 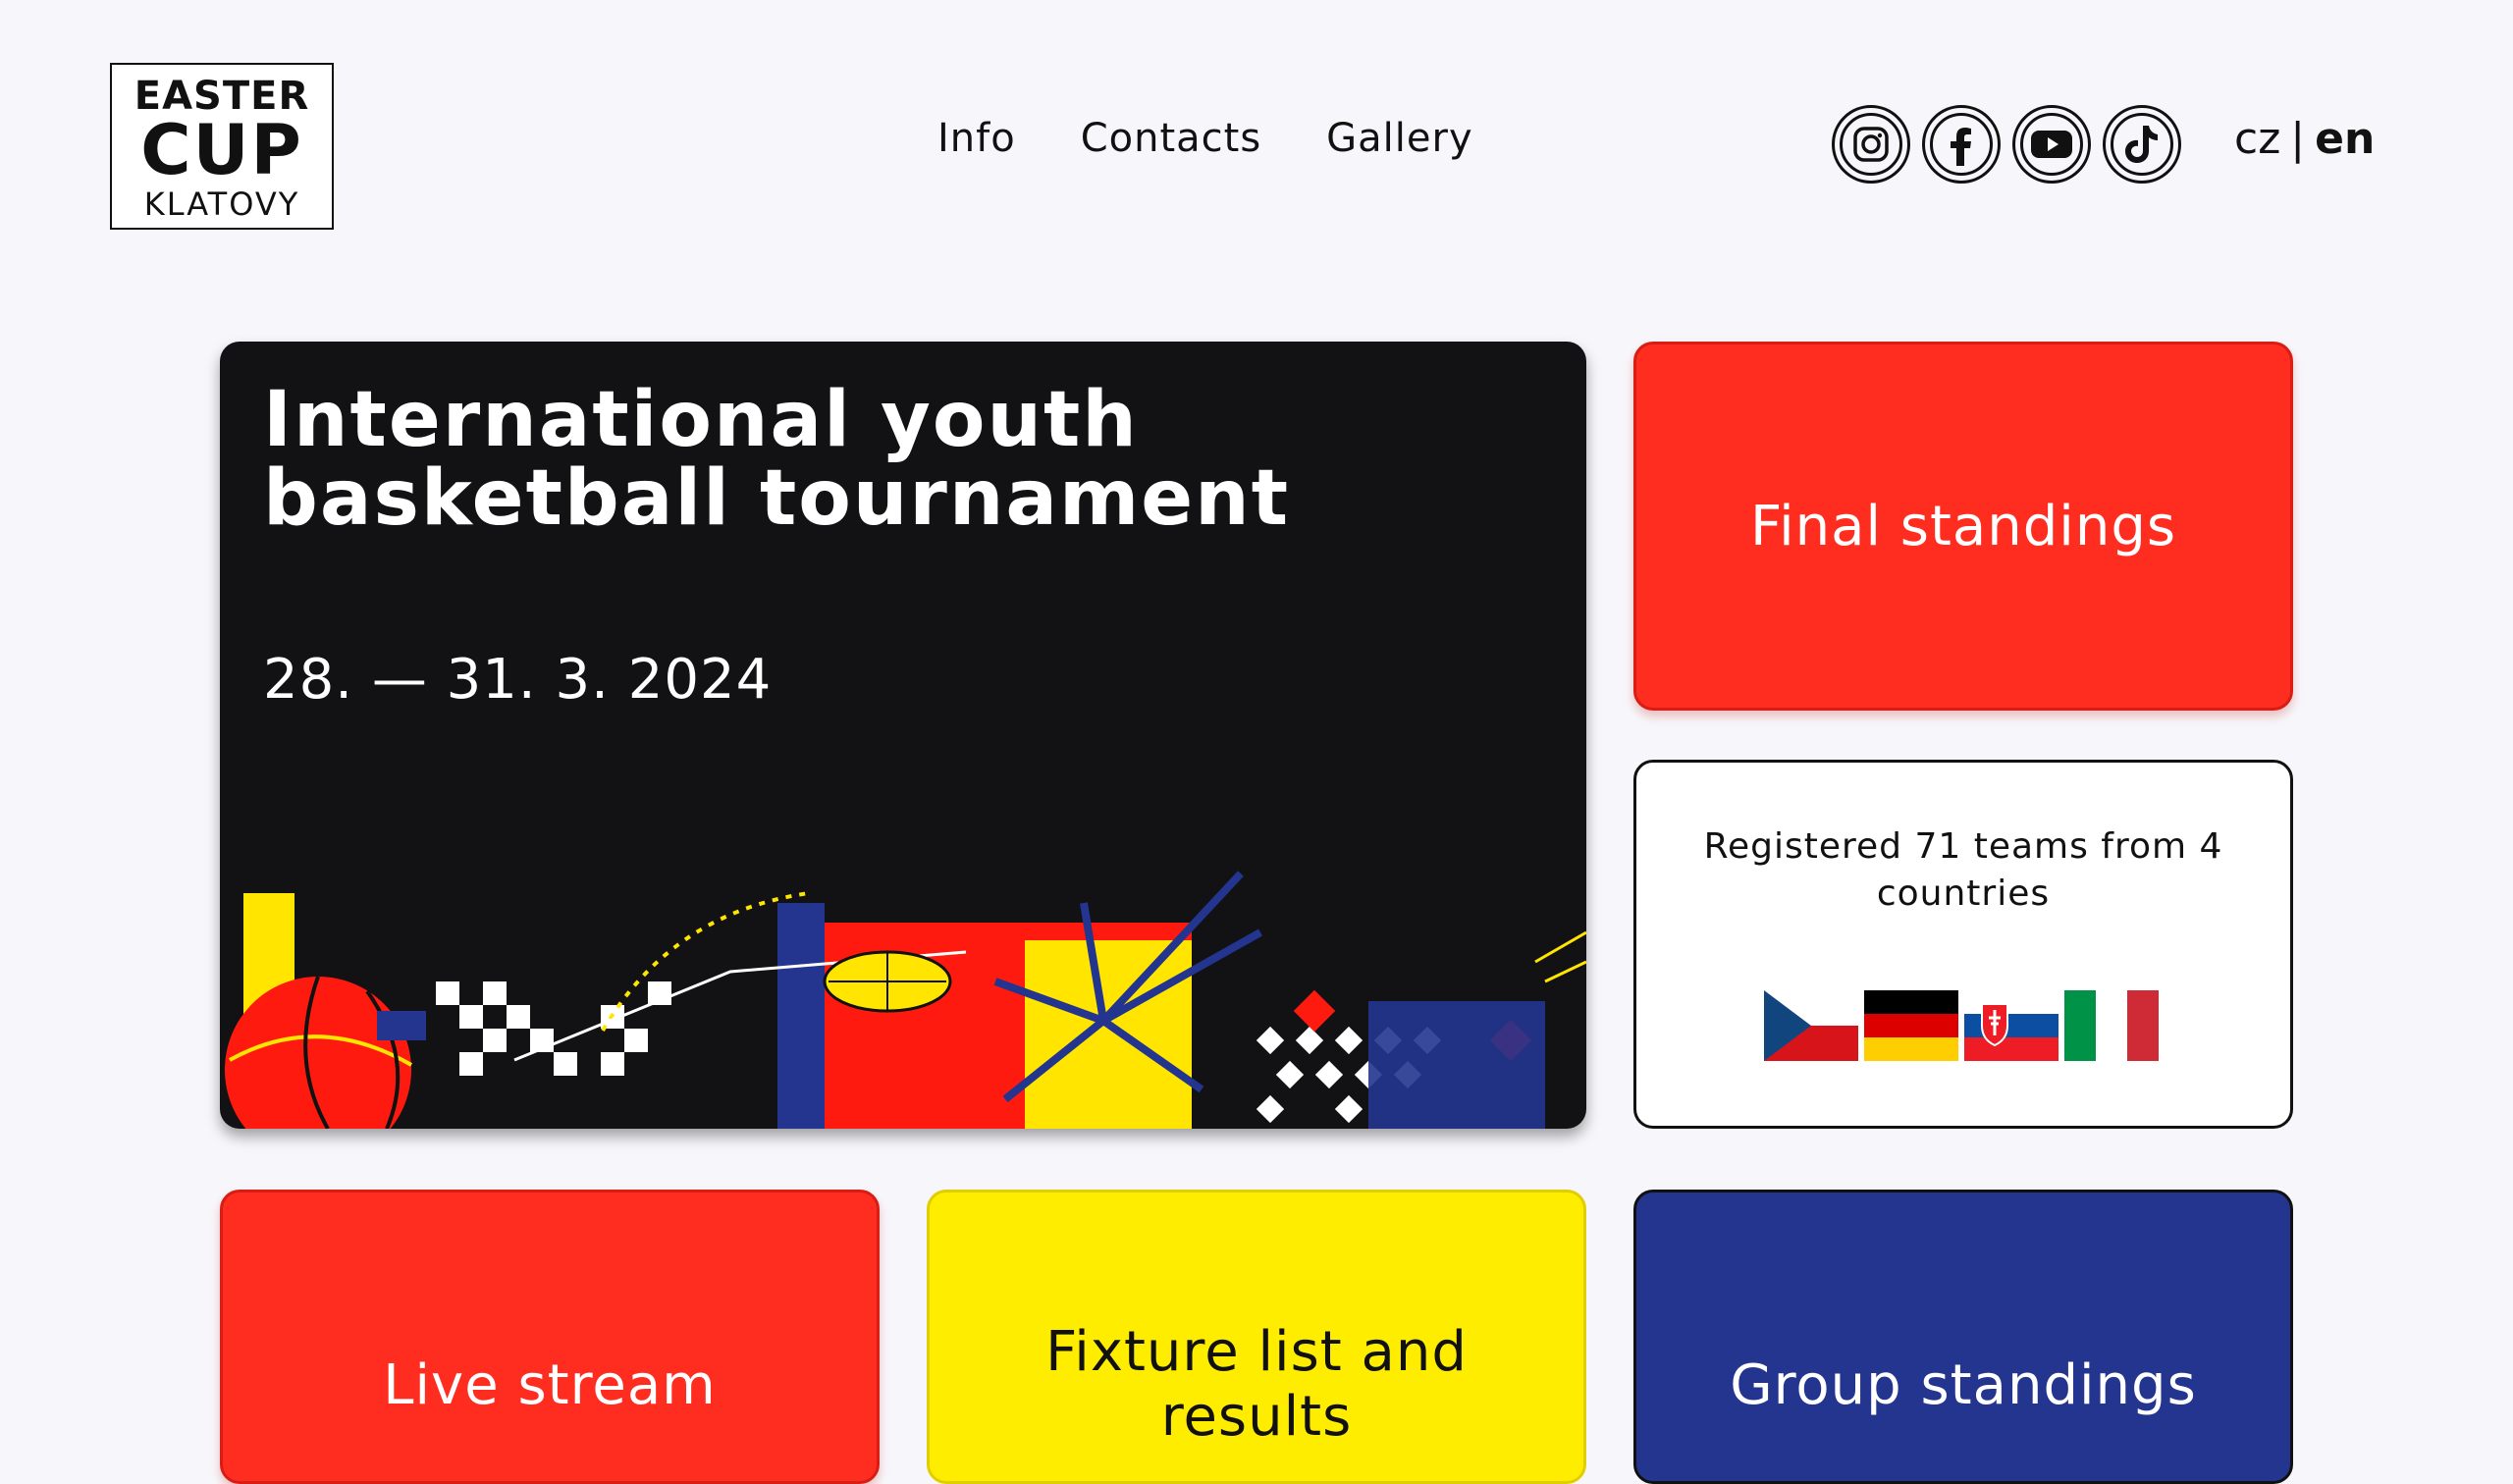 I want to click on registered-teams-text: Registered 71 teams from 4 countries, so click(x=1963, y=870).